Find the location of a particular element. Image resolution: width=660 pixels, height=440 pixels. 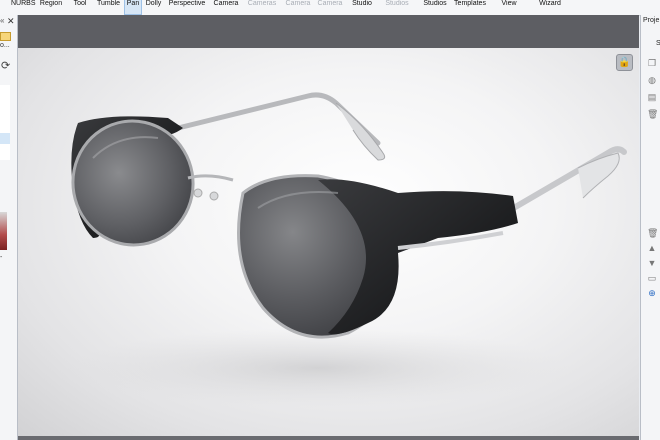

bridge is located at coordinates (210, 178).